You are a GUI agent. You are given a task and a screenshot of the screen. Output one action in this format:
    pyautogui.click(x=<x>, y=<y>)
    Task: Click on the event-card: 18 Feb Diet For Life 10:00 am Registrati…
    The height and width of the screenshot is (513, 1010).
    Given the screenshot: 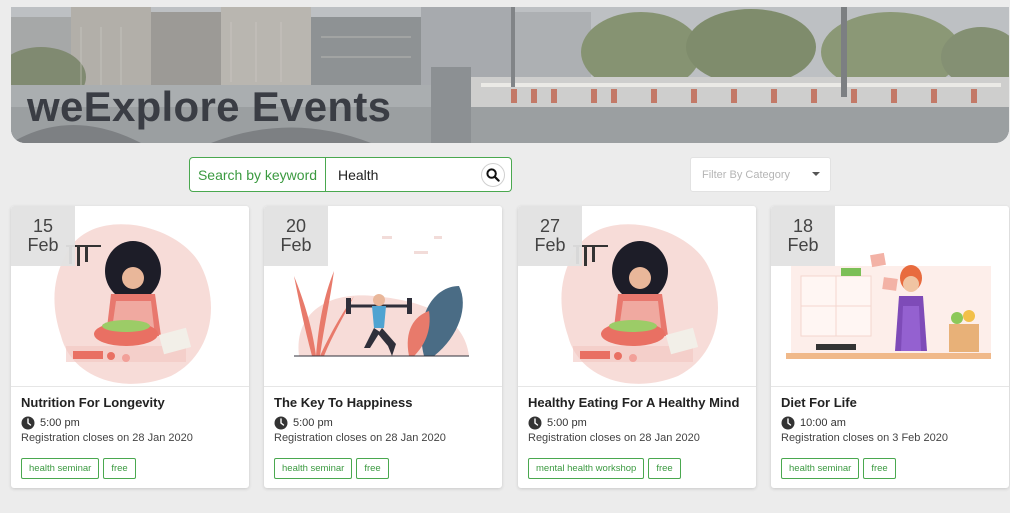 What is the action you would take?
    pyautogui.click(x=890, y=347)
    